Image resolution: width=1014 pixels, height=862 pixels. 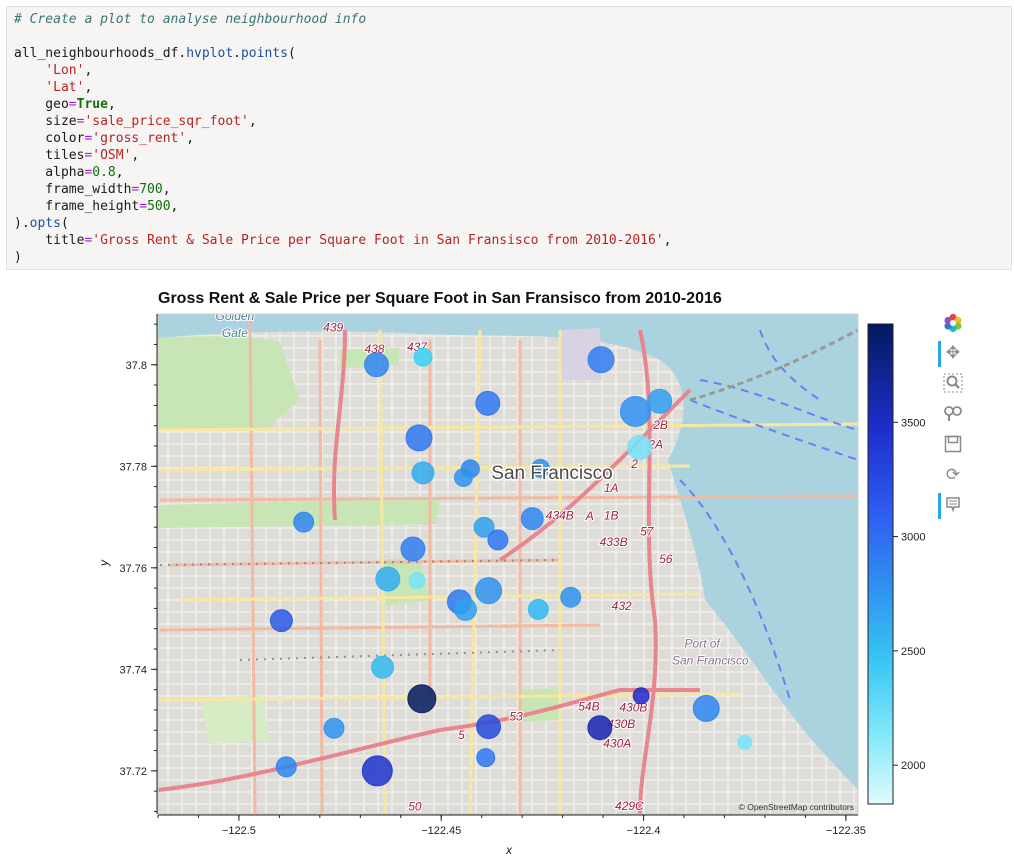 I want to click on x-tick-label: −122.45, so click(x=441, y=831).